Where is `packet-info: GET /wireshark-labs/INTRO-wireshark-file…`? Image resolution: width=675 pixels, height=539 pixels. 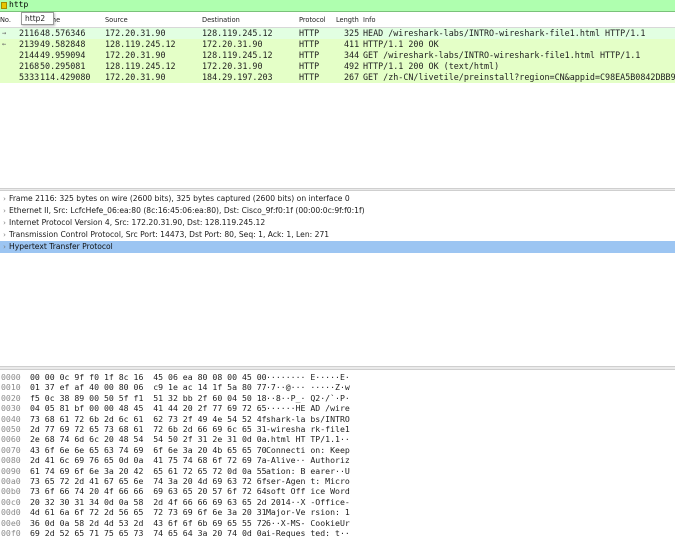
packet-info: GET /wireshark-labs/INTRO-wireshark-file… is located at coordinates (502, 55).